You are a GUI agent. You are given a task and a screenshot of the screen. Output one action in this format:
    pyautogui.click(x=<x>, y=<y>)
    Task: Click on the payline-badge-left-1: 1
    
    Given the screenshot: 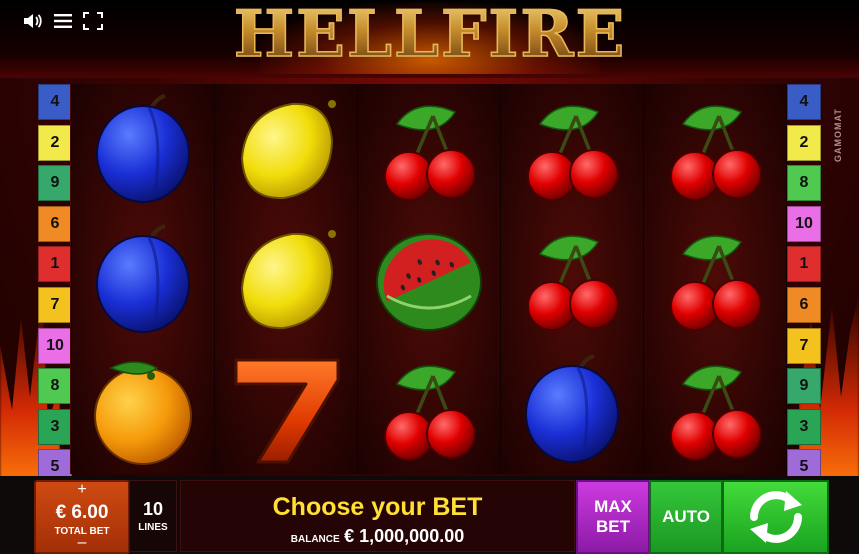 What is the action you would take?
    pyautogui.click(x=55, y=264)
    